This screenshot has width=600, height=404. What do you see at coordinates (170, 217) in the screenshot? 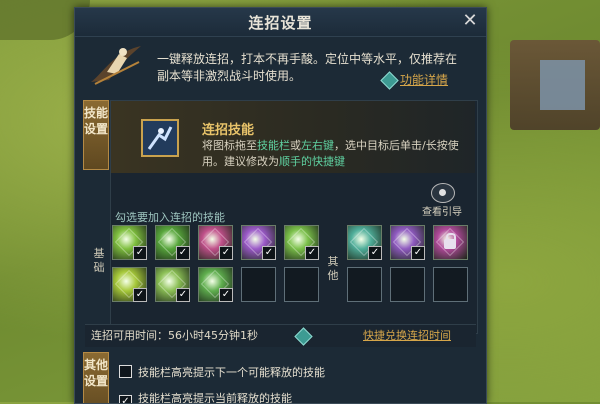
I see `select-skills-label: 勾选要加入连招的技能` at bounding box center [170, 217].